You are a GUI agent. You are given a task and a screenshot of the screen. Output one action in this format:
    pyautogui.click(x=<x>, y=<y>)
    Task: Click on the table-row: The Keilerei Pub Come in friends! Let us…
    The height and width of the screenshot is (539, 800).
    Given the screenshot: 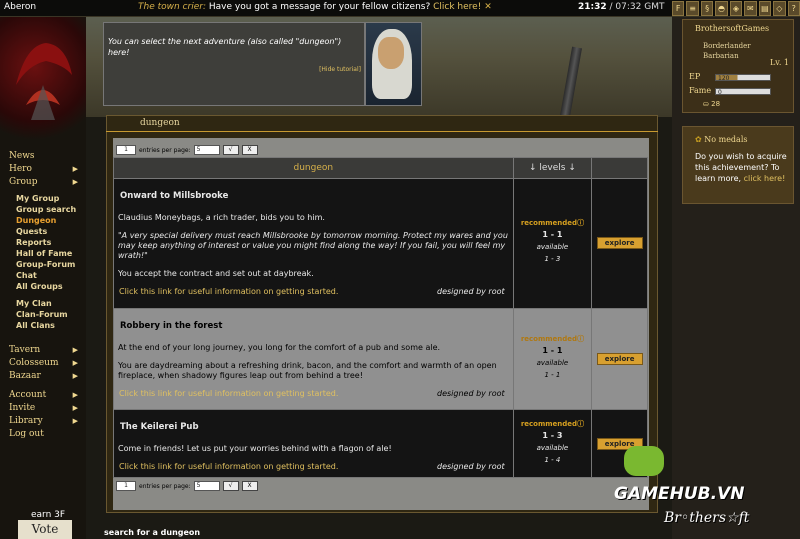 What is the action you would take?
    pyautogui.click(x=380, y=443)
    